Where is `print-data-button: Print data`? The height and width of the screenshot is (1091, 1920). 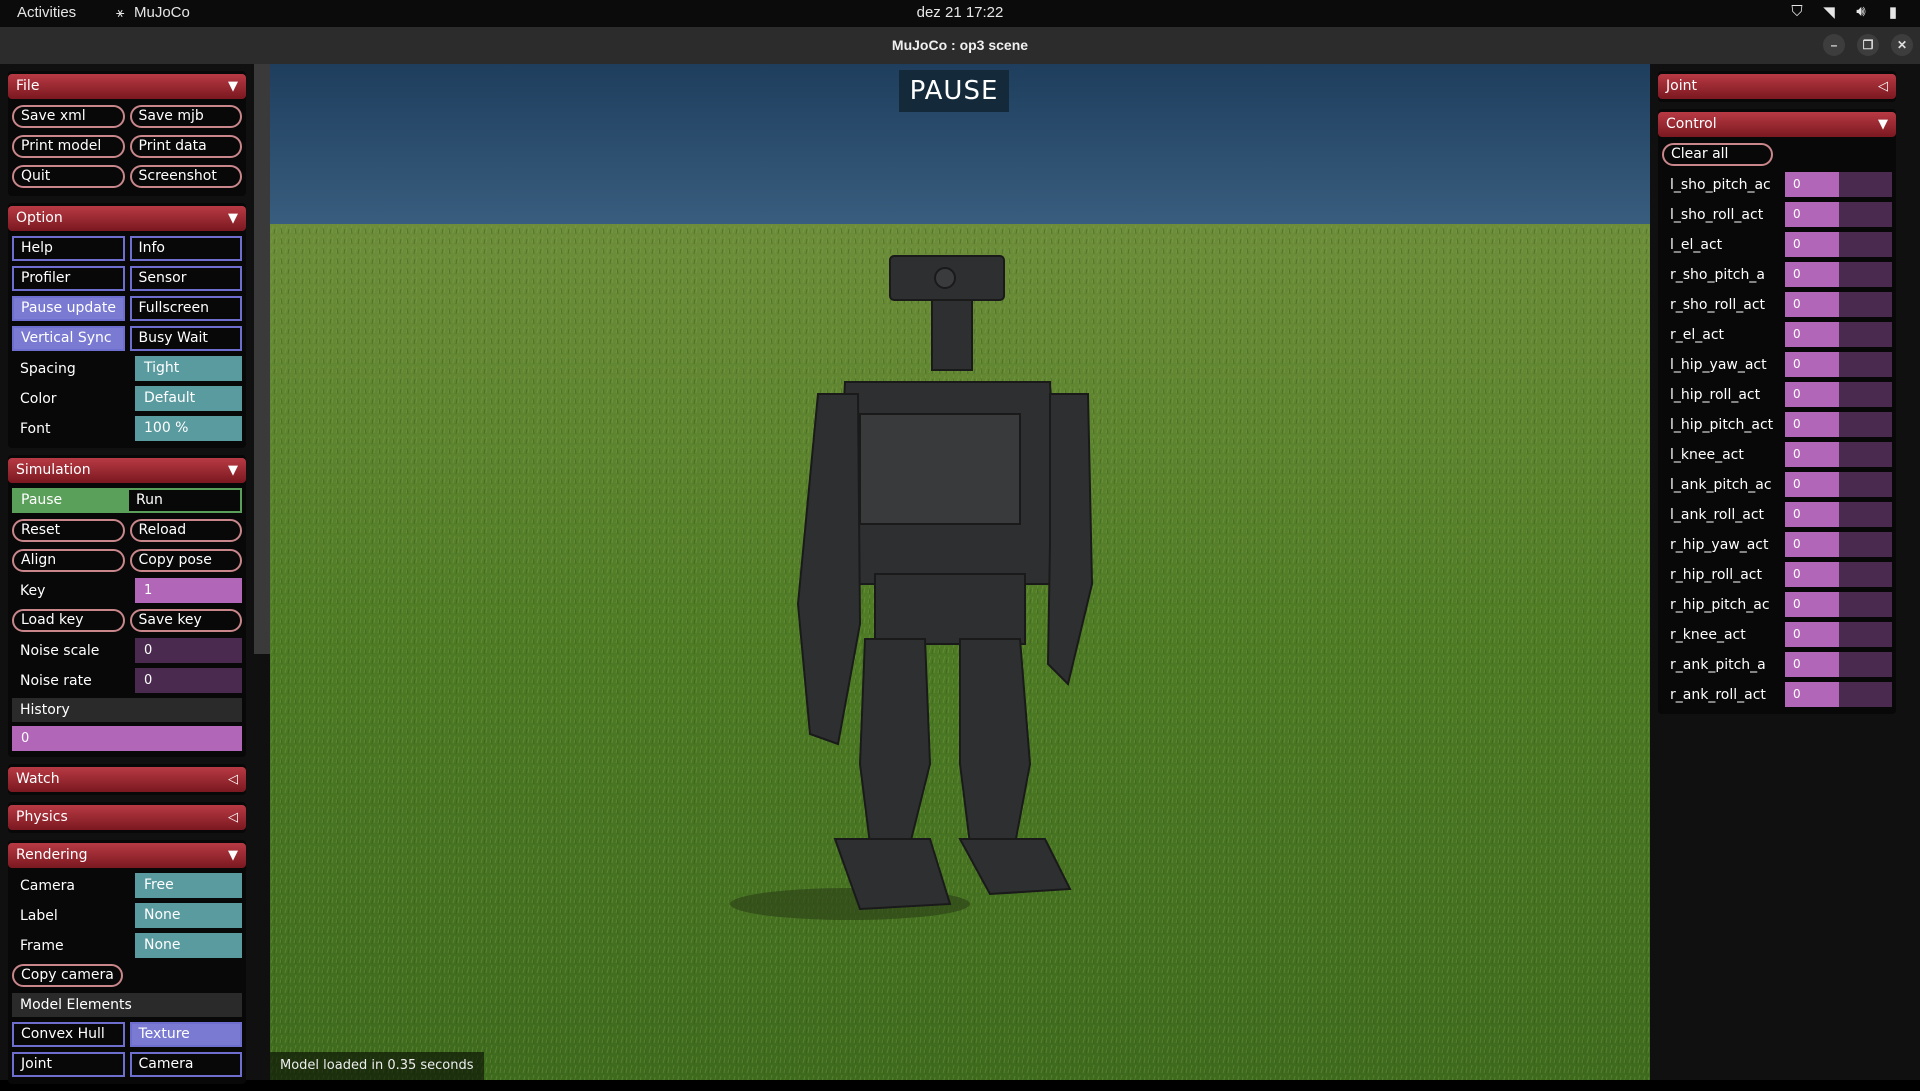
print-data-button: Print data is located at coordinates (185, 146).